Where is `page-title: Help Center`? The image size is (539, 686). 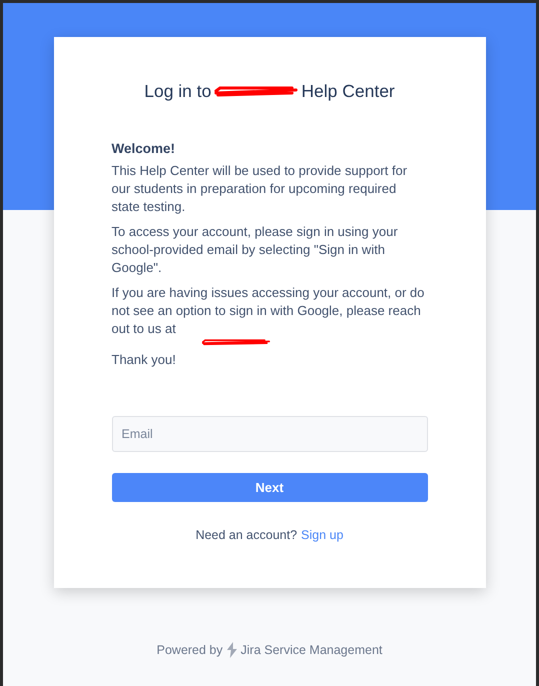
page-title: Help Center is located at coordinates (348, 91).